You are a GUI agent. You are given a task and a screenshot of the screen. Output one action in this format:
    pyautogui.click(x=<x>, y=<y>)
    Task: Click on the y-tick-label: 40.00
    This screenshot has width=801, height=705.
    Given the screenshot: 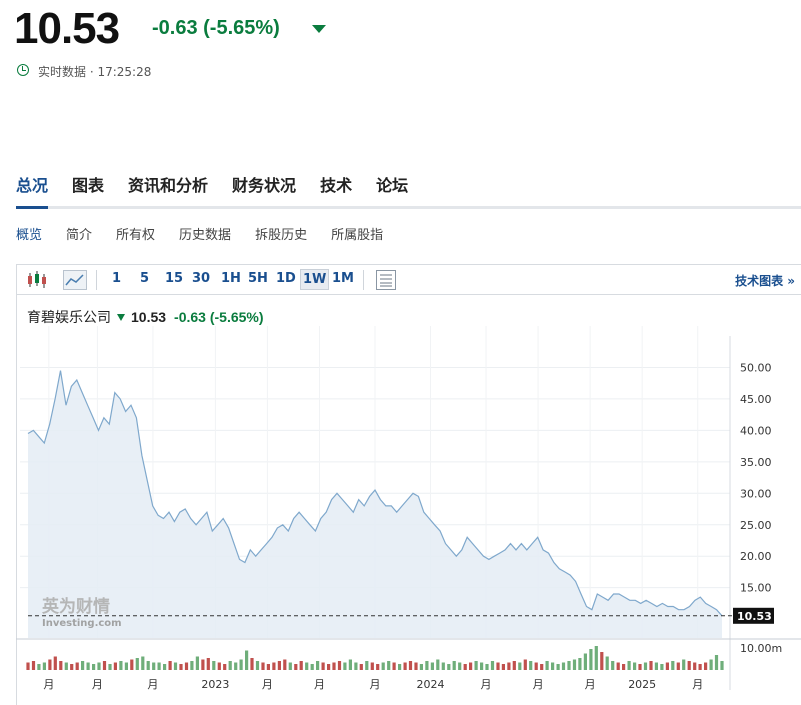 What is the action you would take?
    pyautogui.click(x=756, y=430)
    